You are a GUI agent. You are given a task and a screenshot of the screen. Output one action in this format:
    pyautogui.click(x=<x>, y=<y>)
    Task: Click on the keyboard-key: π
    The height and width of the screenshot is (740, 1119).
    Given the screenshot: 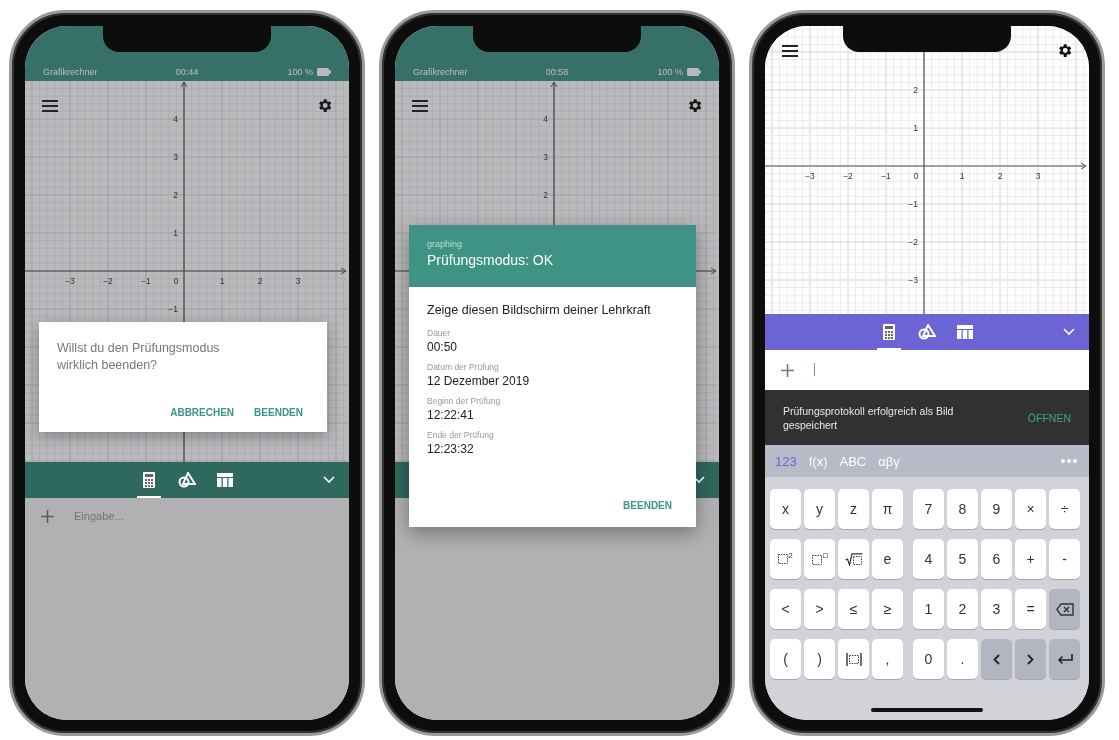 What is the action you would take?
    pyautogui.click(x=887, y=509)
    